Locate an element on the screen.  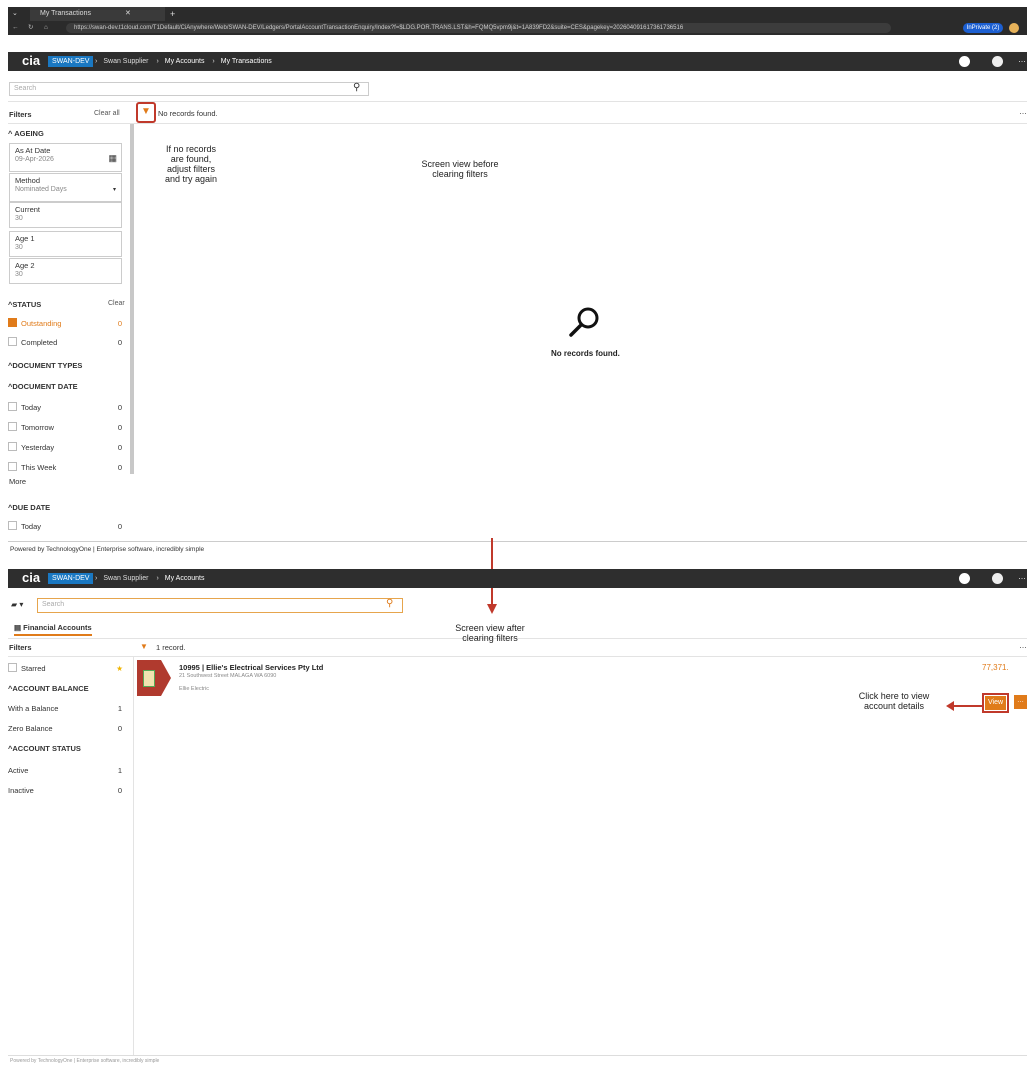
checkbox is located at coordinates (12, 341).